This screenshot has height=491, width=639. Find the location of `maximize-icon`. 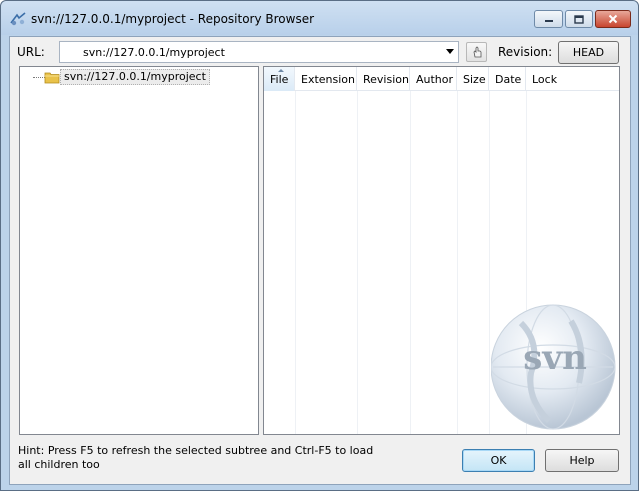

maximize-icon is located at coordinates (579, 19).